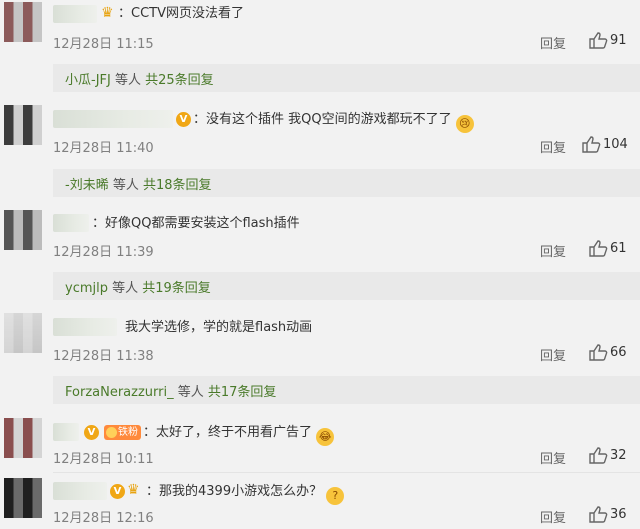  Describe the element at coordinates (86, 288) in the screenshot. I see `reply-user-link: ycmjlp` at that location.